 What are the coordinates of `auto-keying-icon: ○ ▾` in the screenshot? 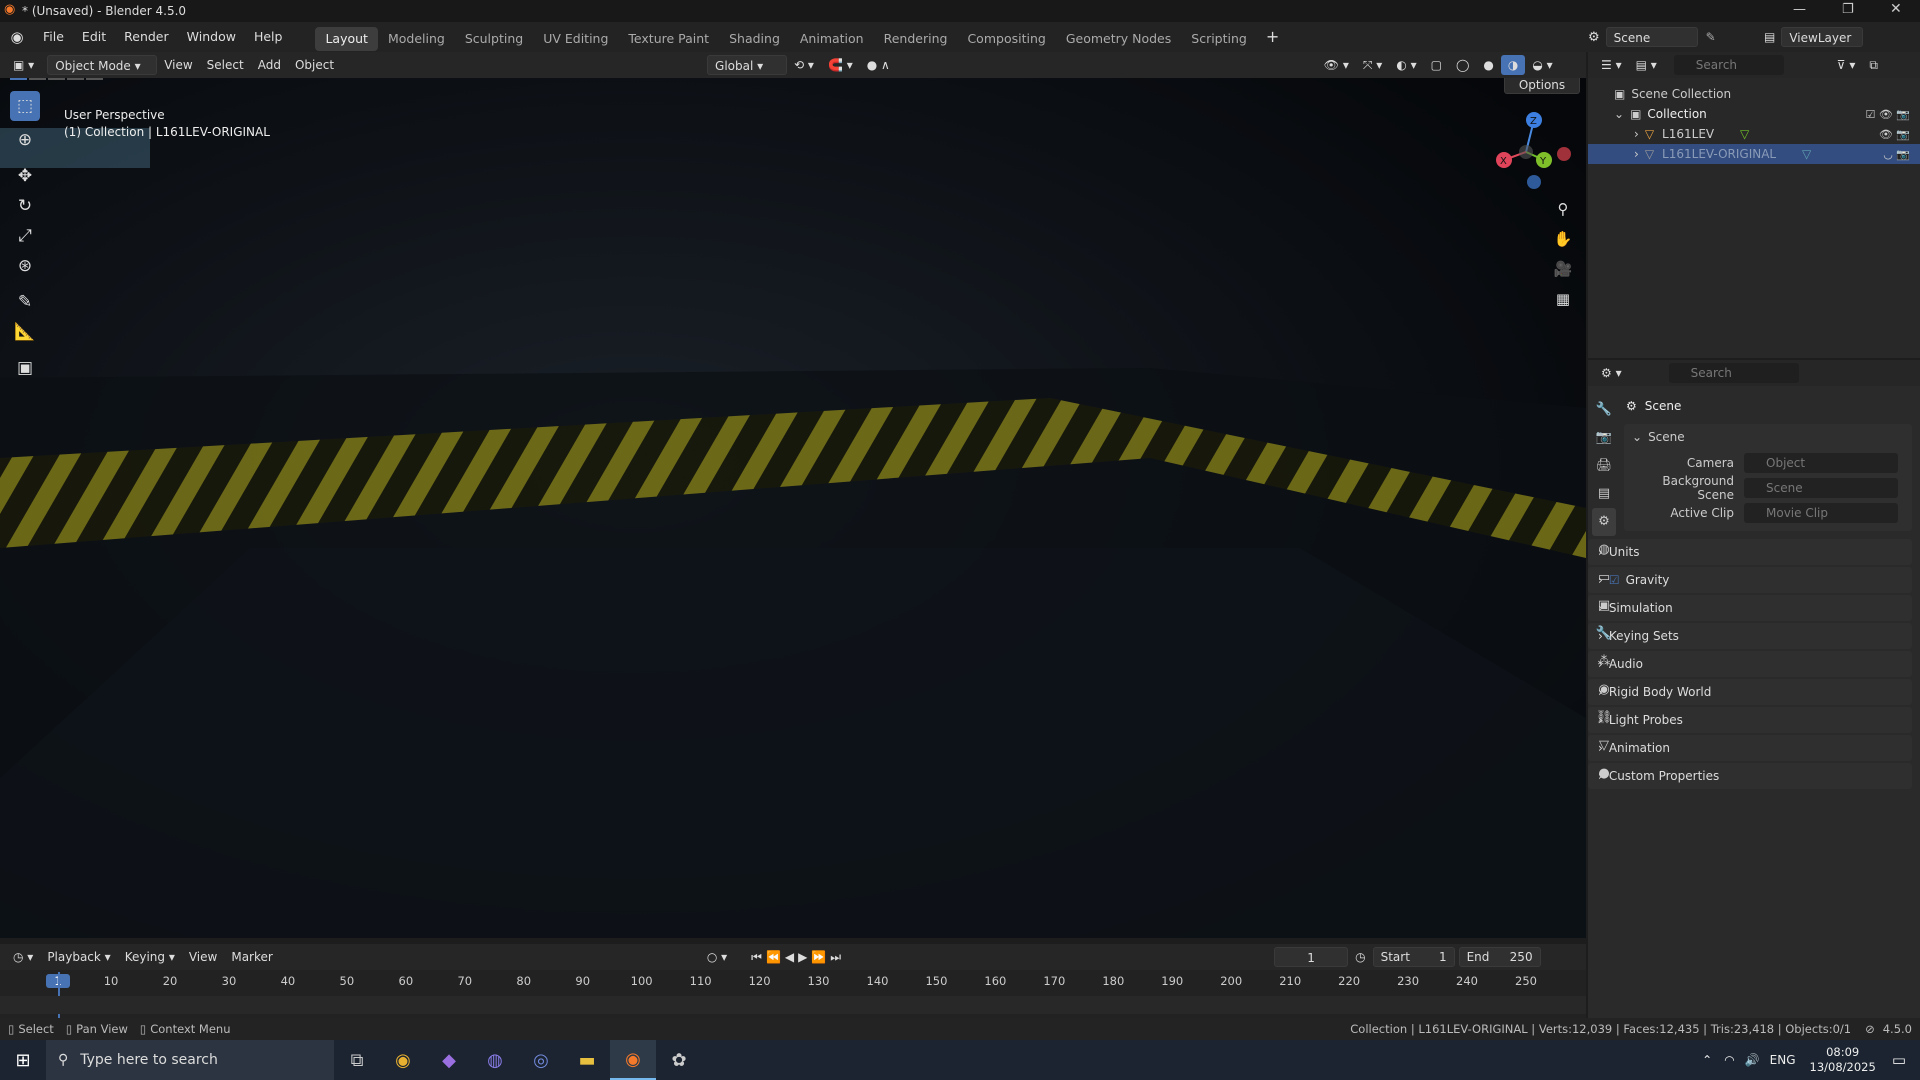 It's located at (717, 957).